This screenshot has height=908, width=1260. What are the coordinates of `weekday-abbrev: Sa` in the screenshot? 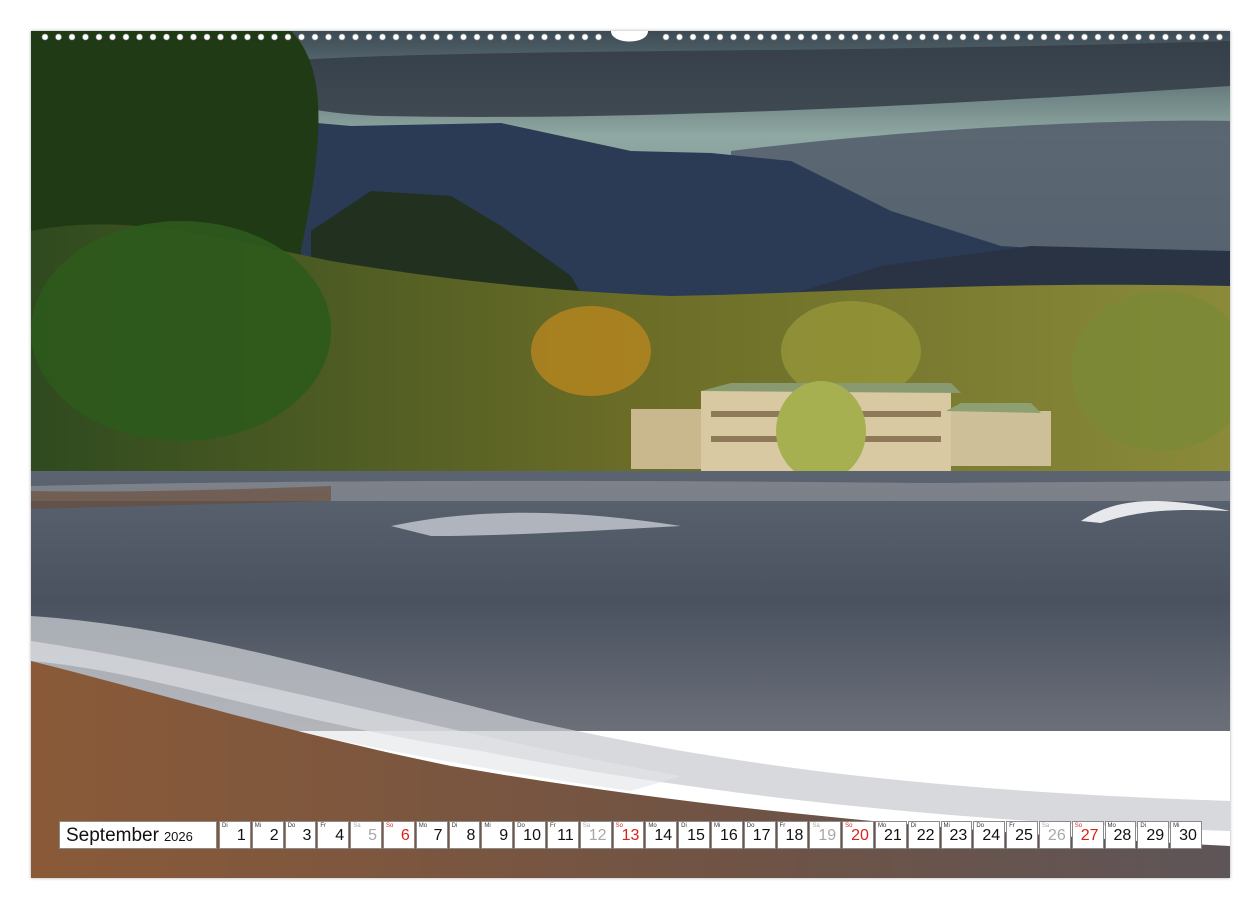 It's located at (357, 826).